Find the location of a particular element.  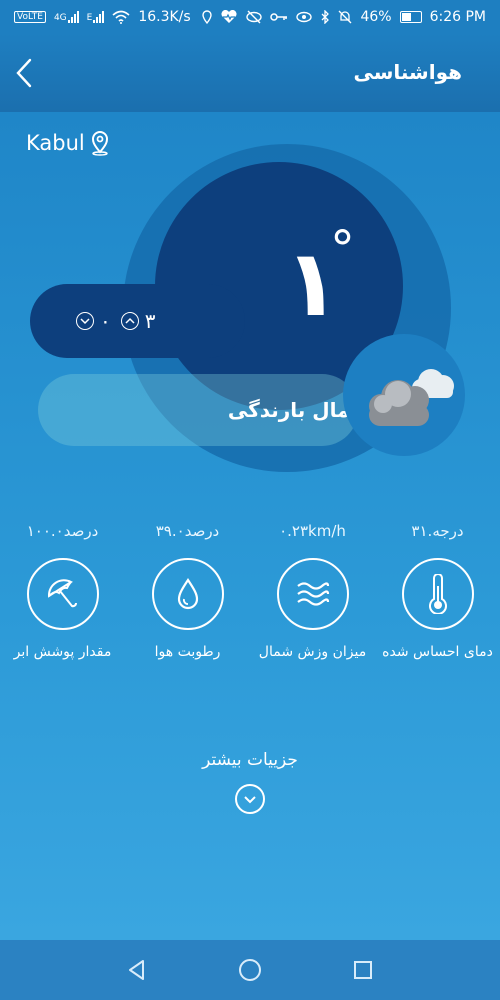

battery-icon is located at coordinates (410, 17).